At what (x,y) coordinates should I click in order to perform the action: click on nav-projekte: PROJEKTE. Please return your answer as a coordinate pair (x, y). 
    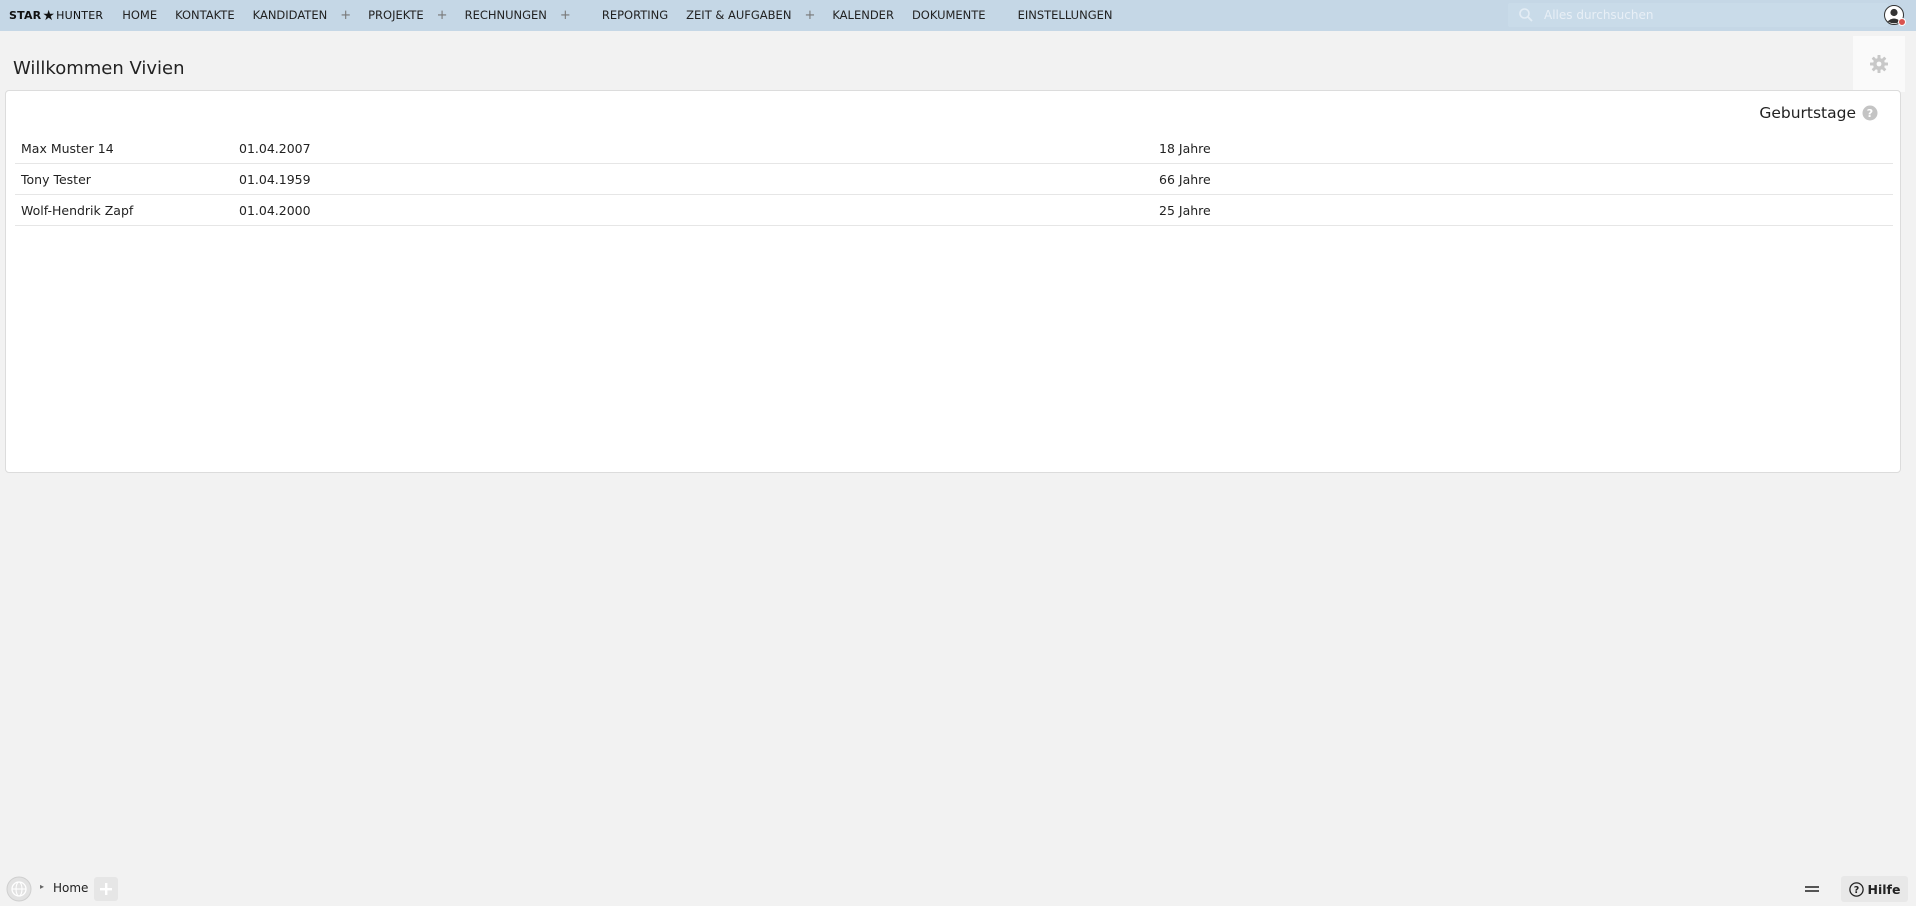
    Looking at the image, I should click on (396, 15).